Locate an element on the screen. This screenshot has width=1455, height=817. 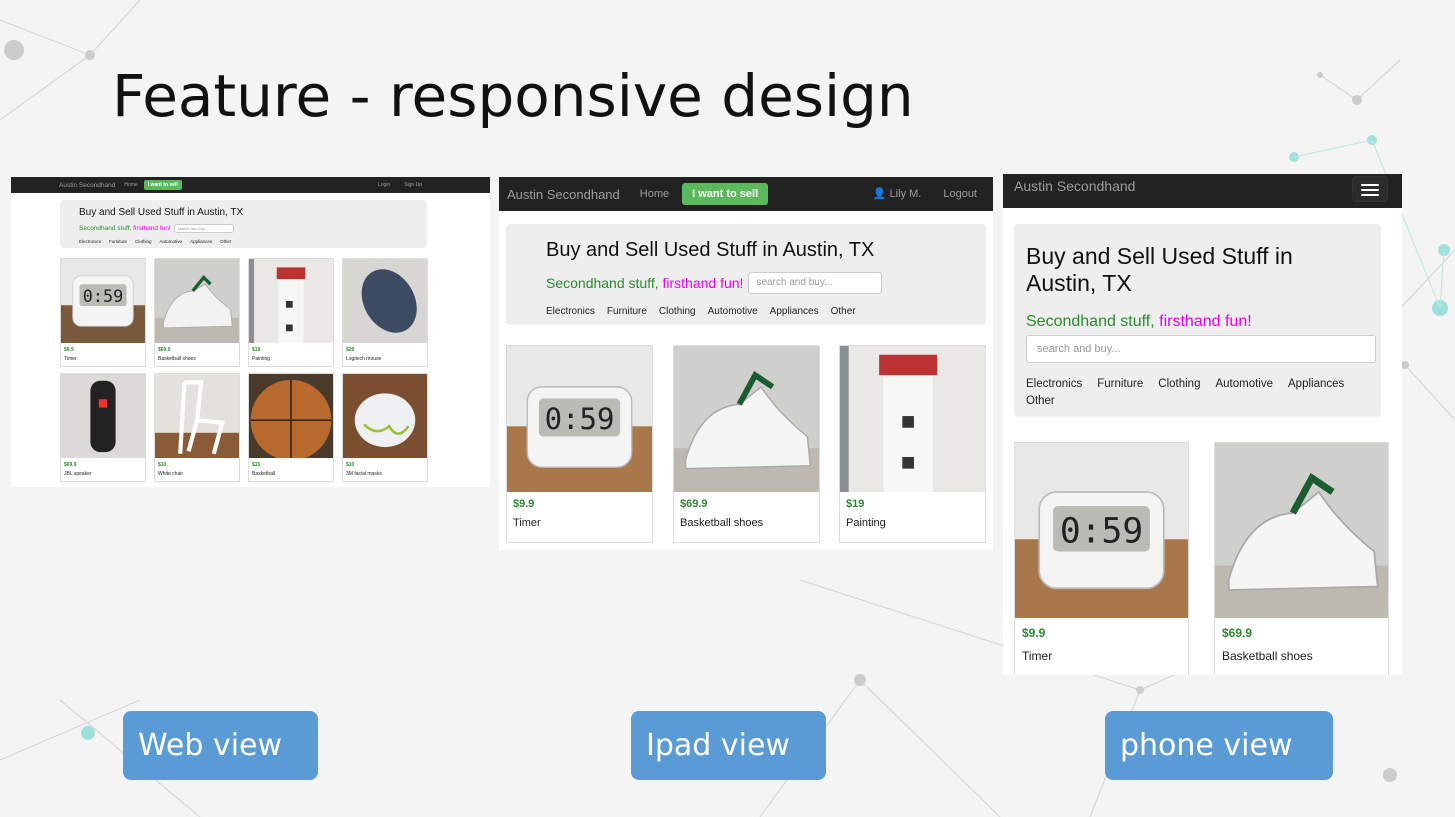
product-card: $29 Logitech mouse is located at coordinates (385, 312).